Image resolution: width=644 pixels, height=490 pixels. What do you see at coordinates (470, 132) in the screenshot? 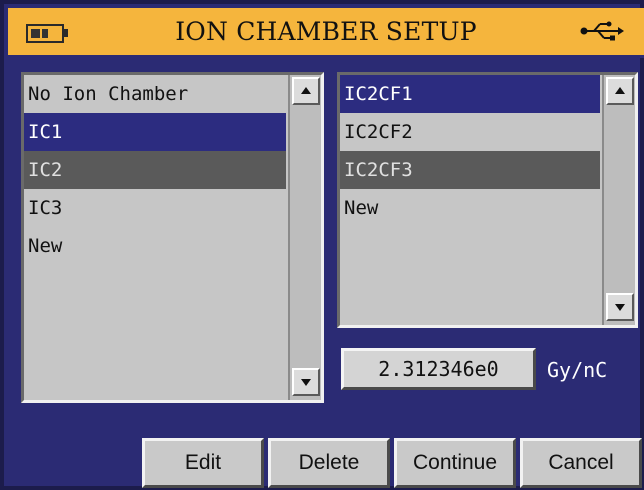
I see `list-item-ic2cf2: IC2CF2` at bounding box center [470, 132].